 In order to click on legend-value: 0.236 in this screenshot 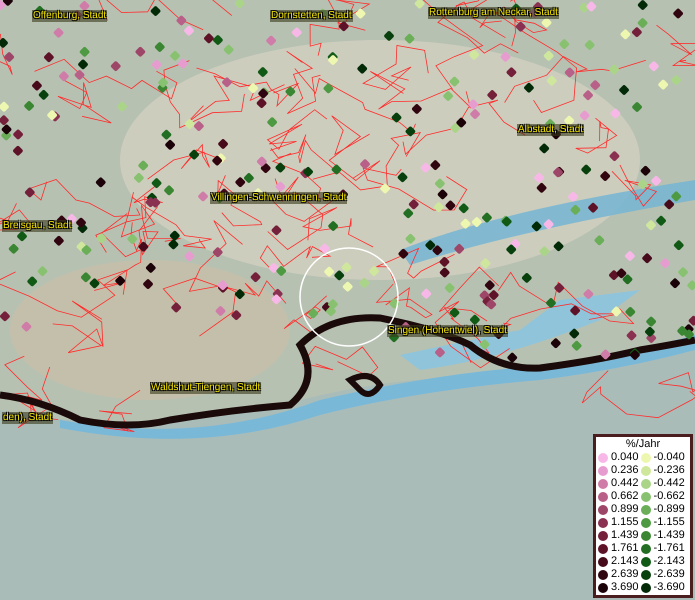, I will do `click(625, 470)`.